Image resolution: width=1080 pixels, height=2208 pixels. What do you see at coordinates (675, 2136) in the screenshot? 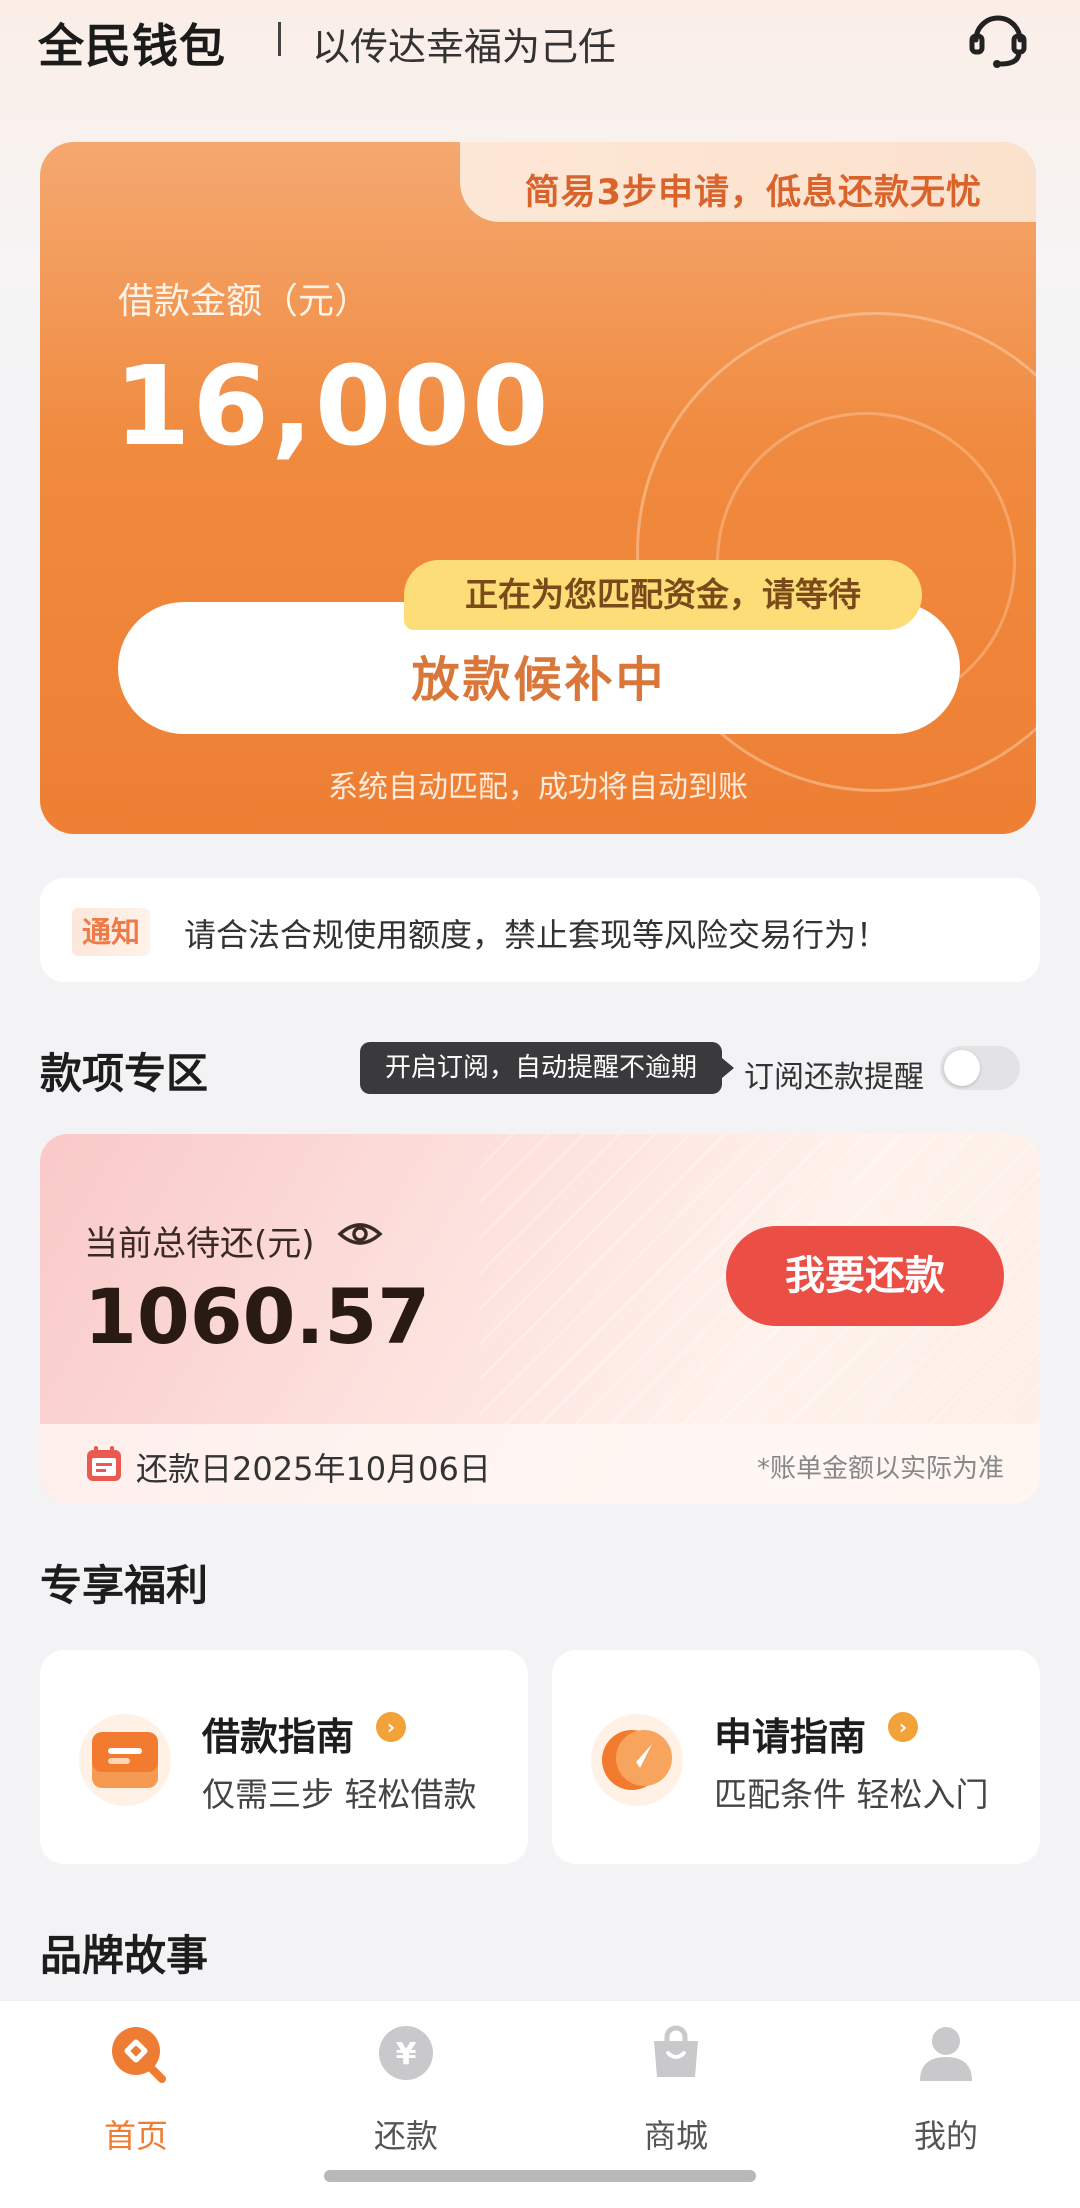
I see `nav-label: 商城` at bounding box center [675, 2136].